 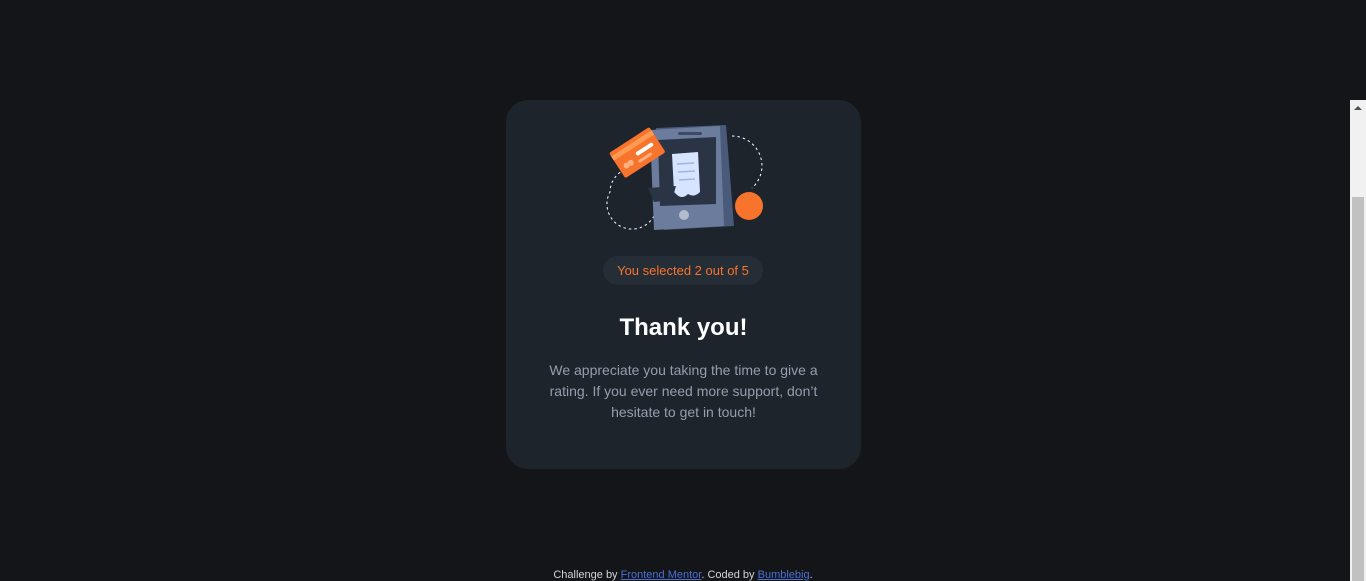 I want to click on scroll-up-arrow-icon, so click(x=1358, y=108).